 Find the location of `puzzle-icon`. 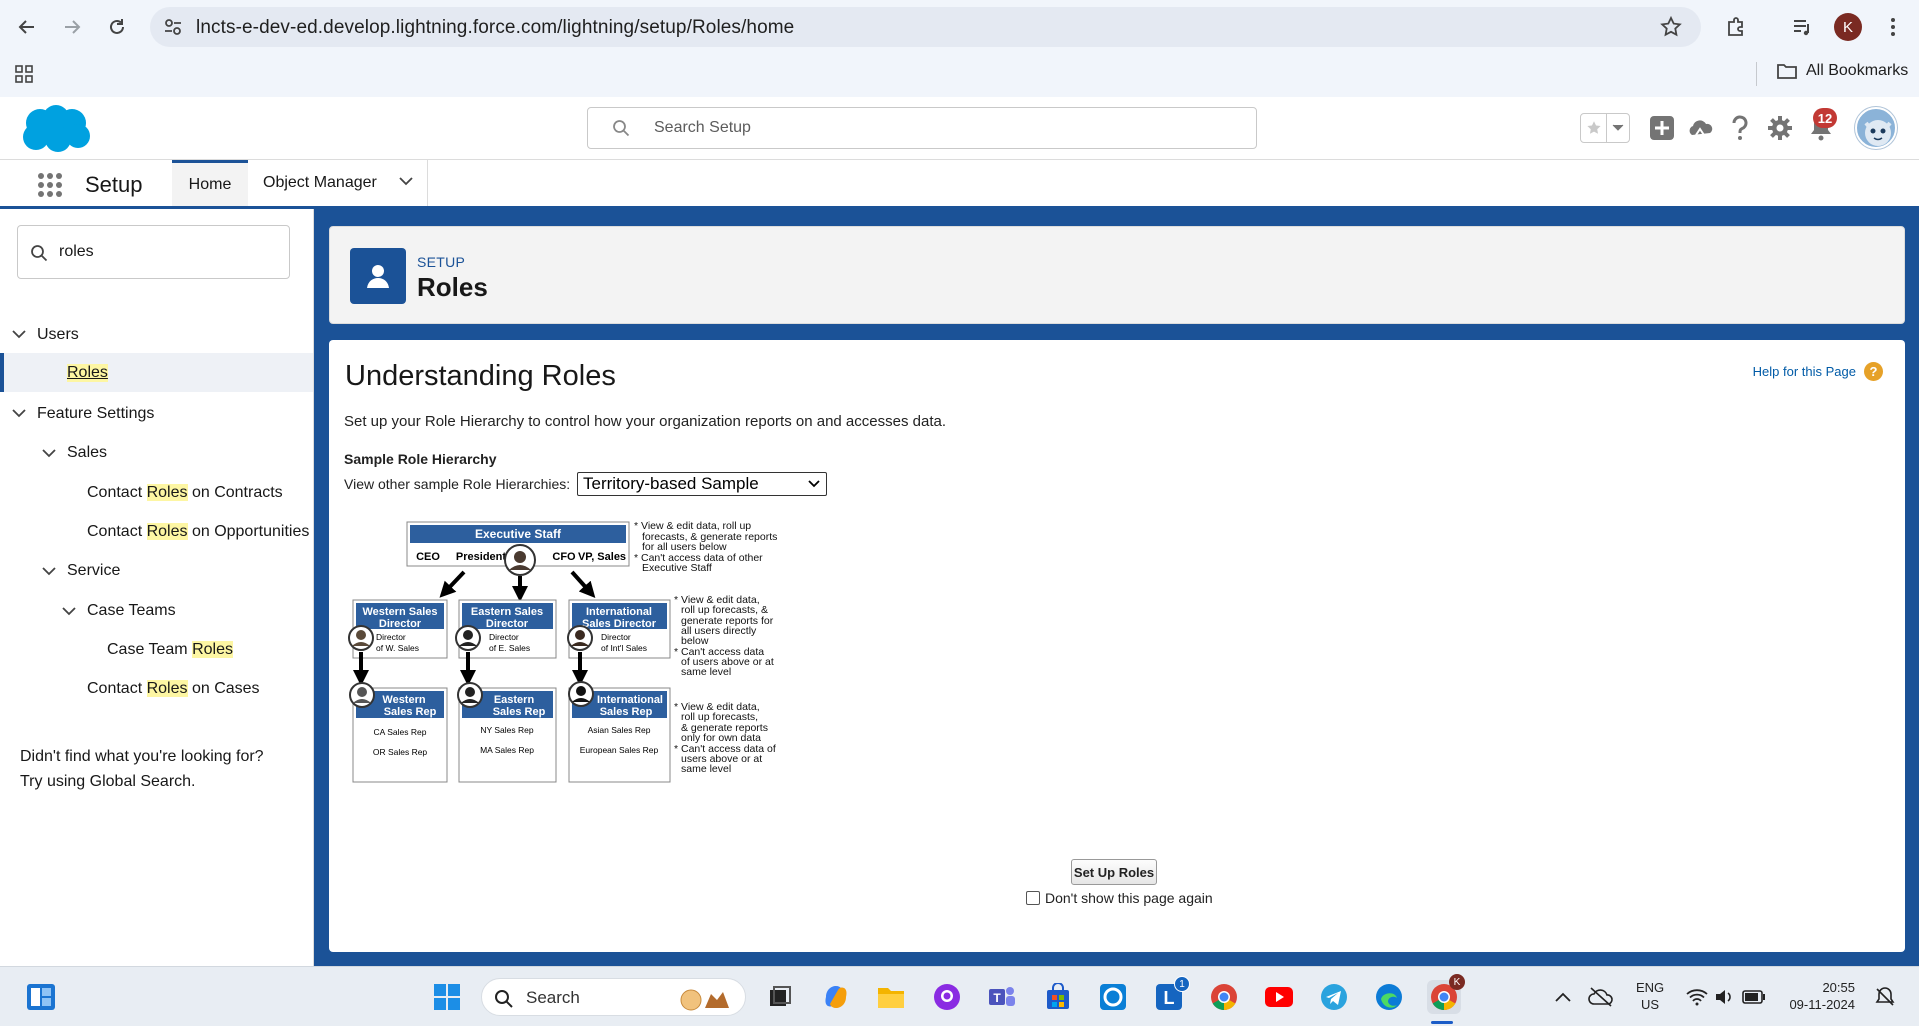

puzzle-icon is located at coordinates (1735, 26).